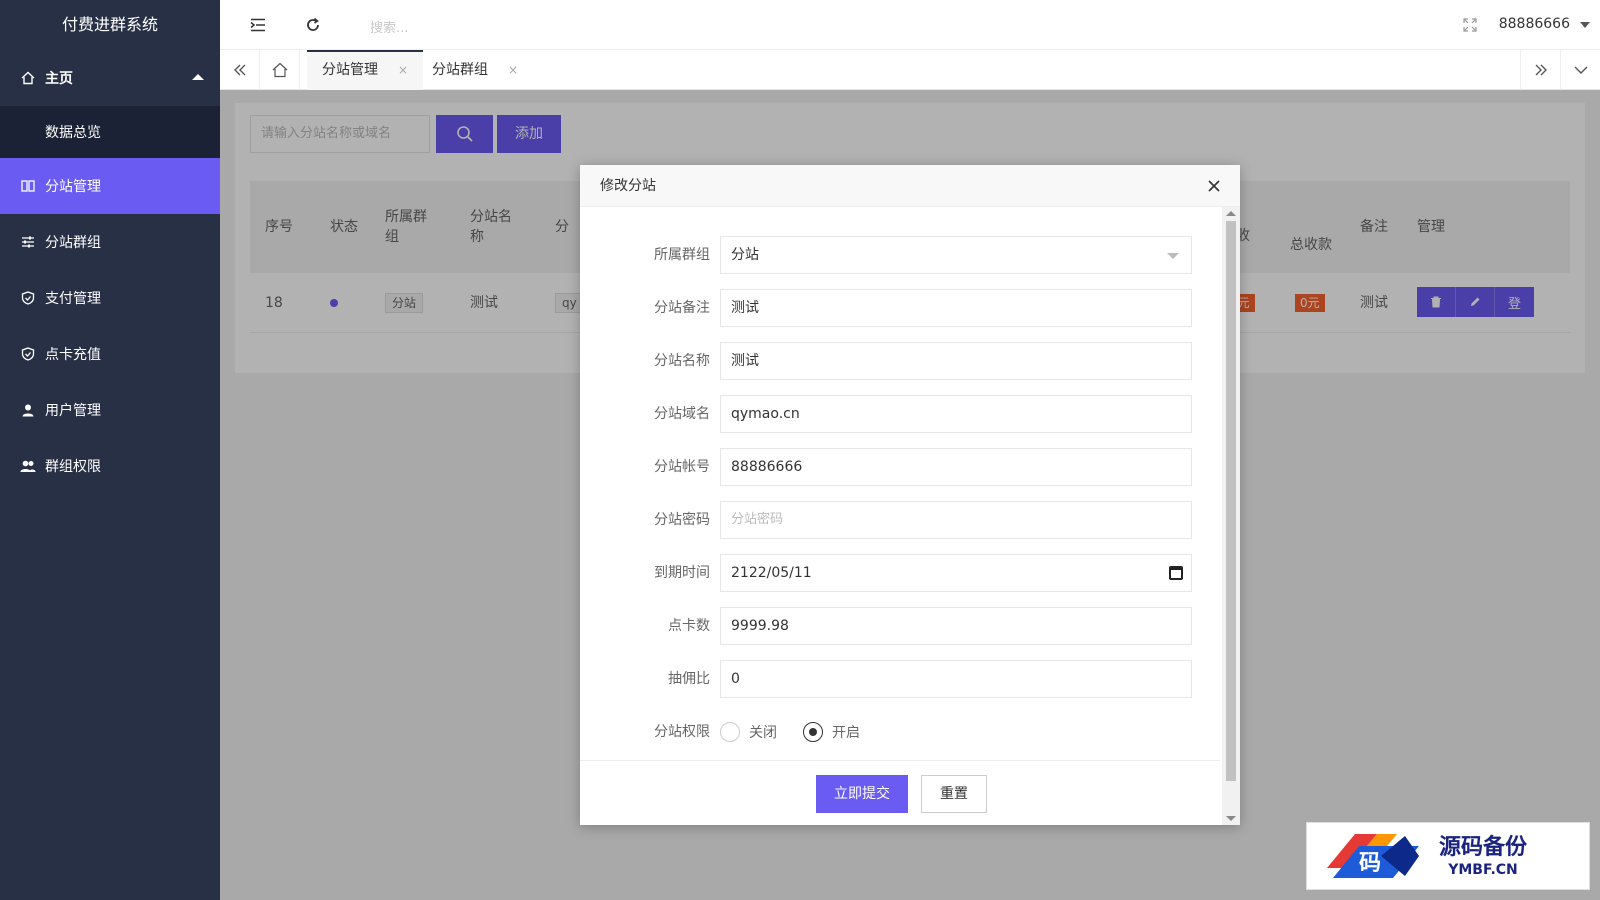  What do you see at coordinates (1483, 847) in the screenshot?
I see `watermark-cn: 源码备份` at bounding box center [1483, 847].